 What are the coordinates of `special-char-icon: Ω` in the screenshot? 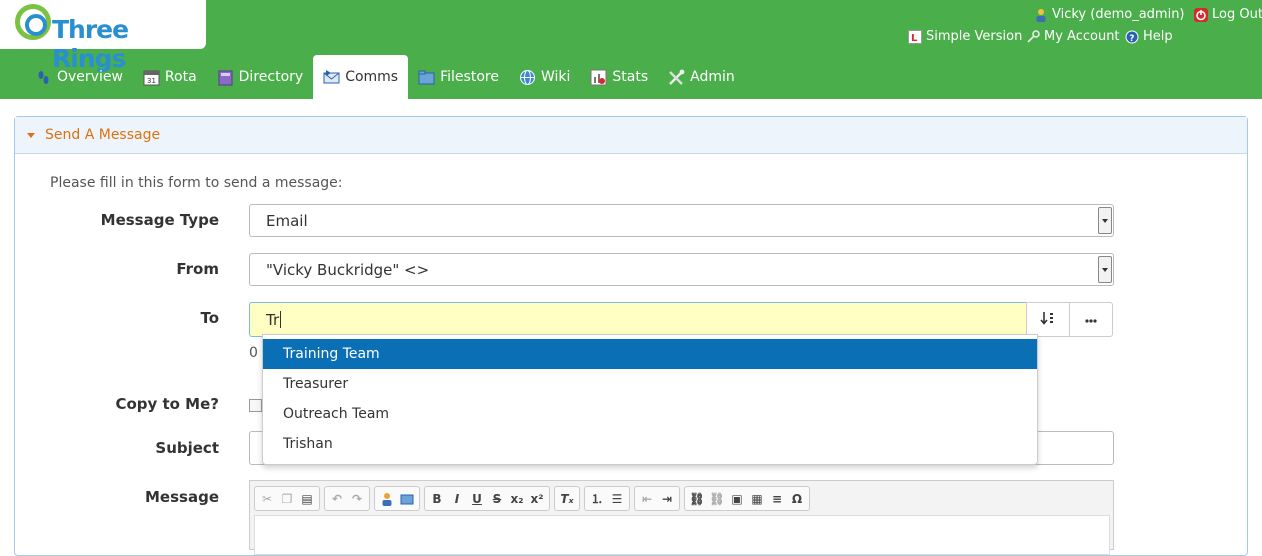 It's located at (797, 499).